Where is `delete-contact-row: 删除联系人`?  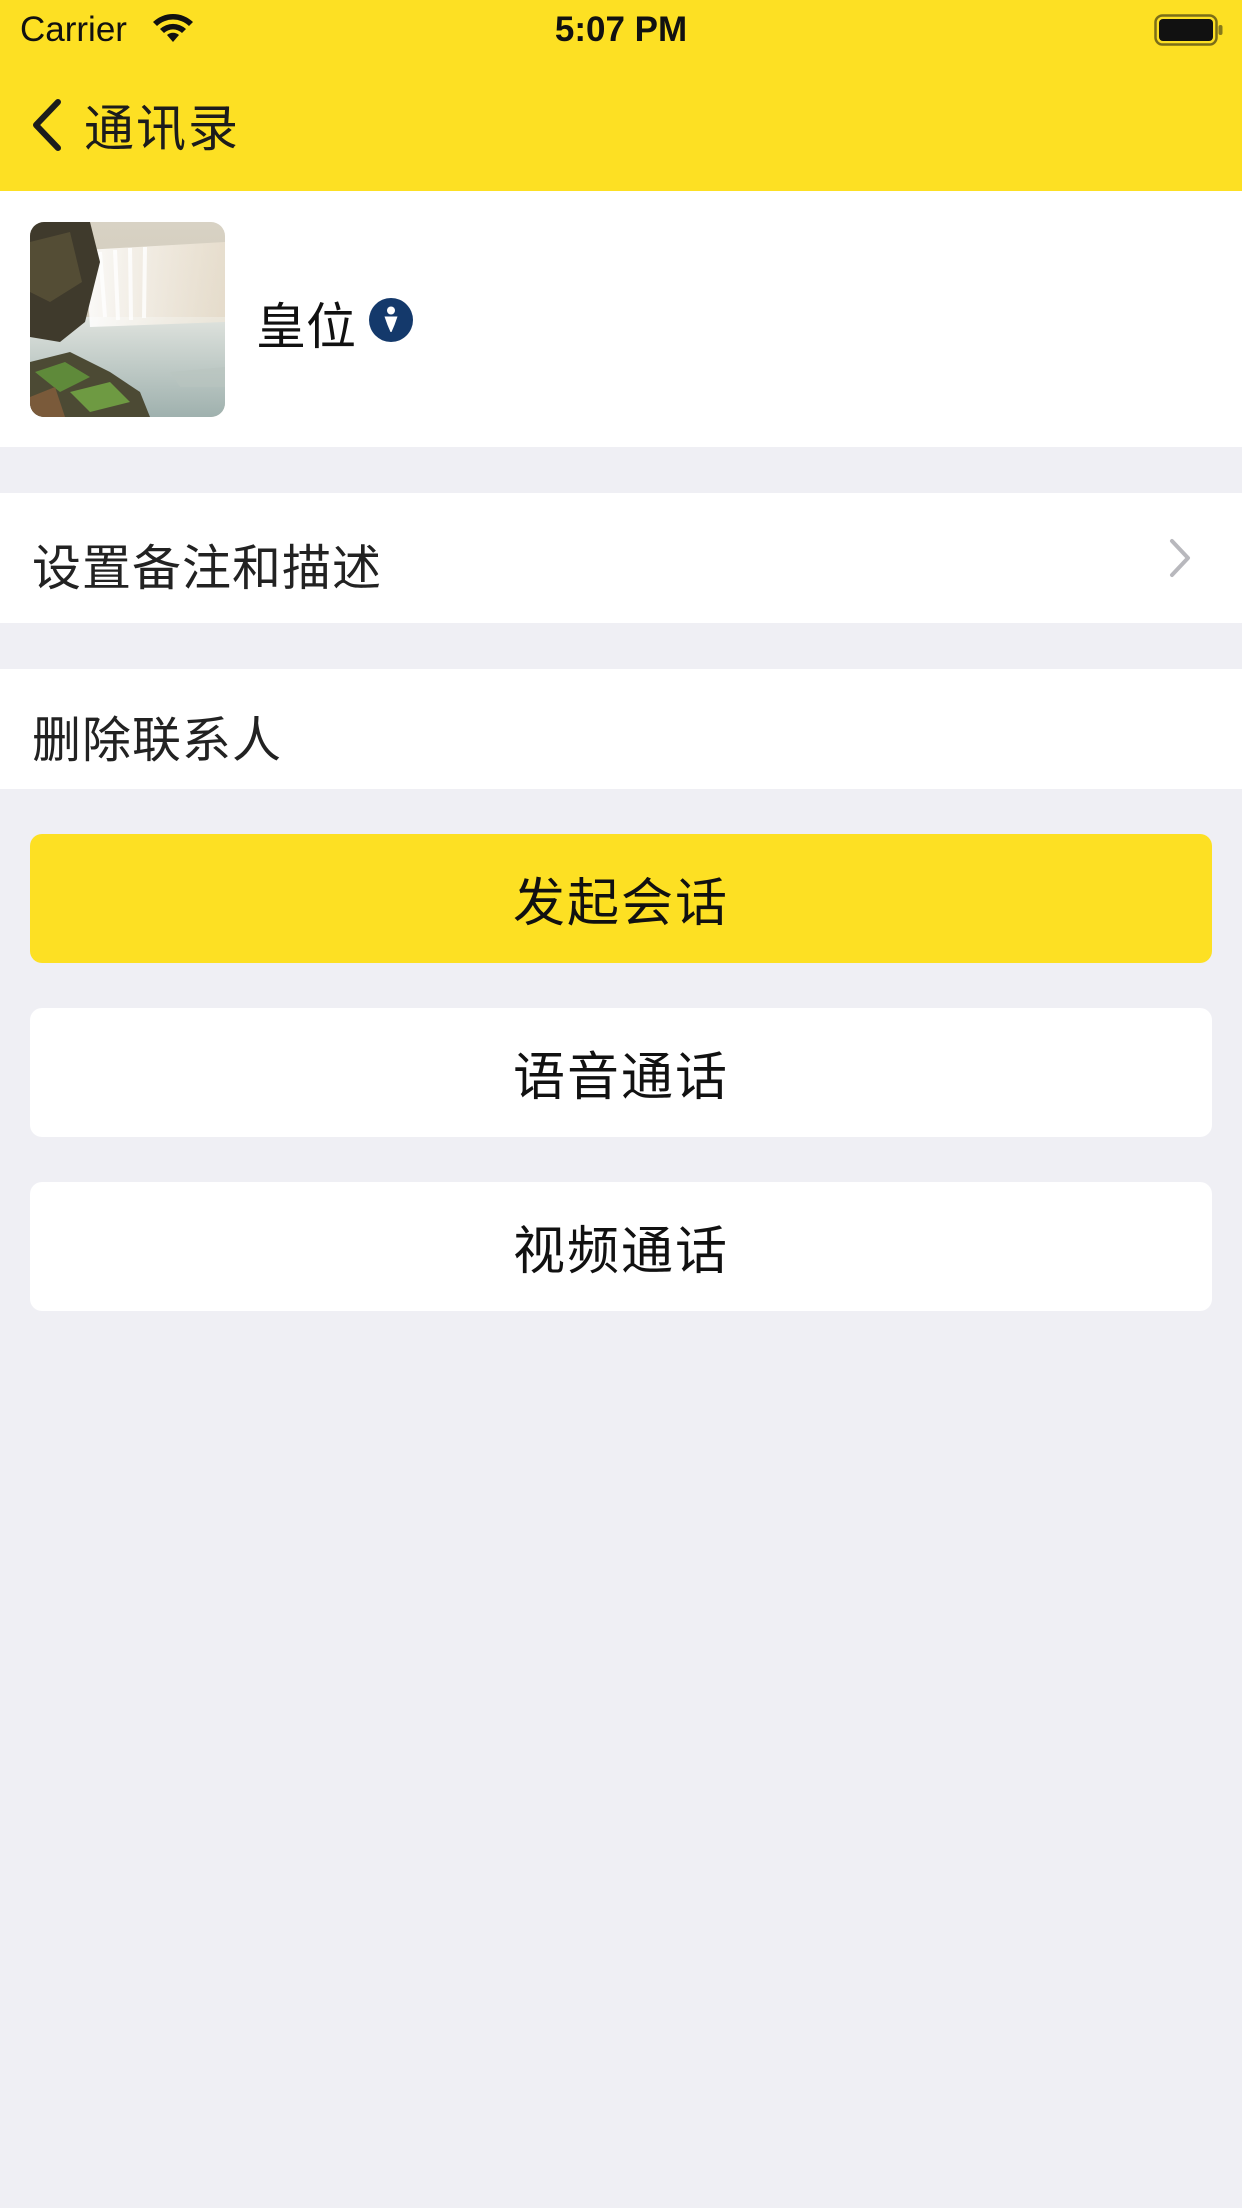
delete-contact-row: 删除联系人 is located at coordinates (621, 729).